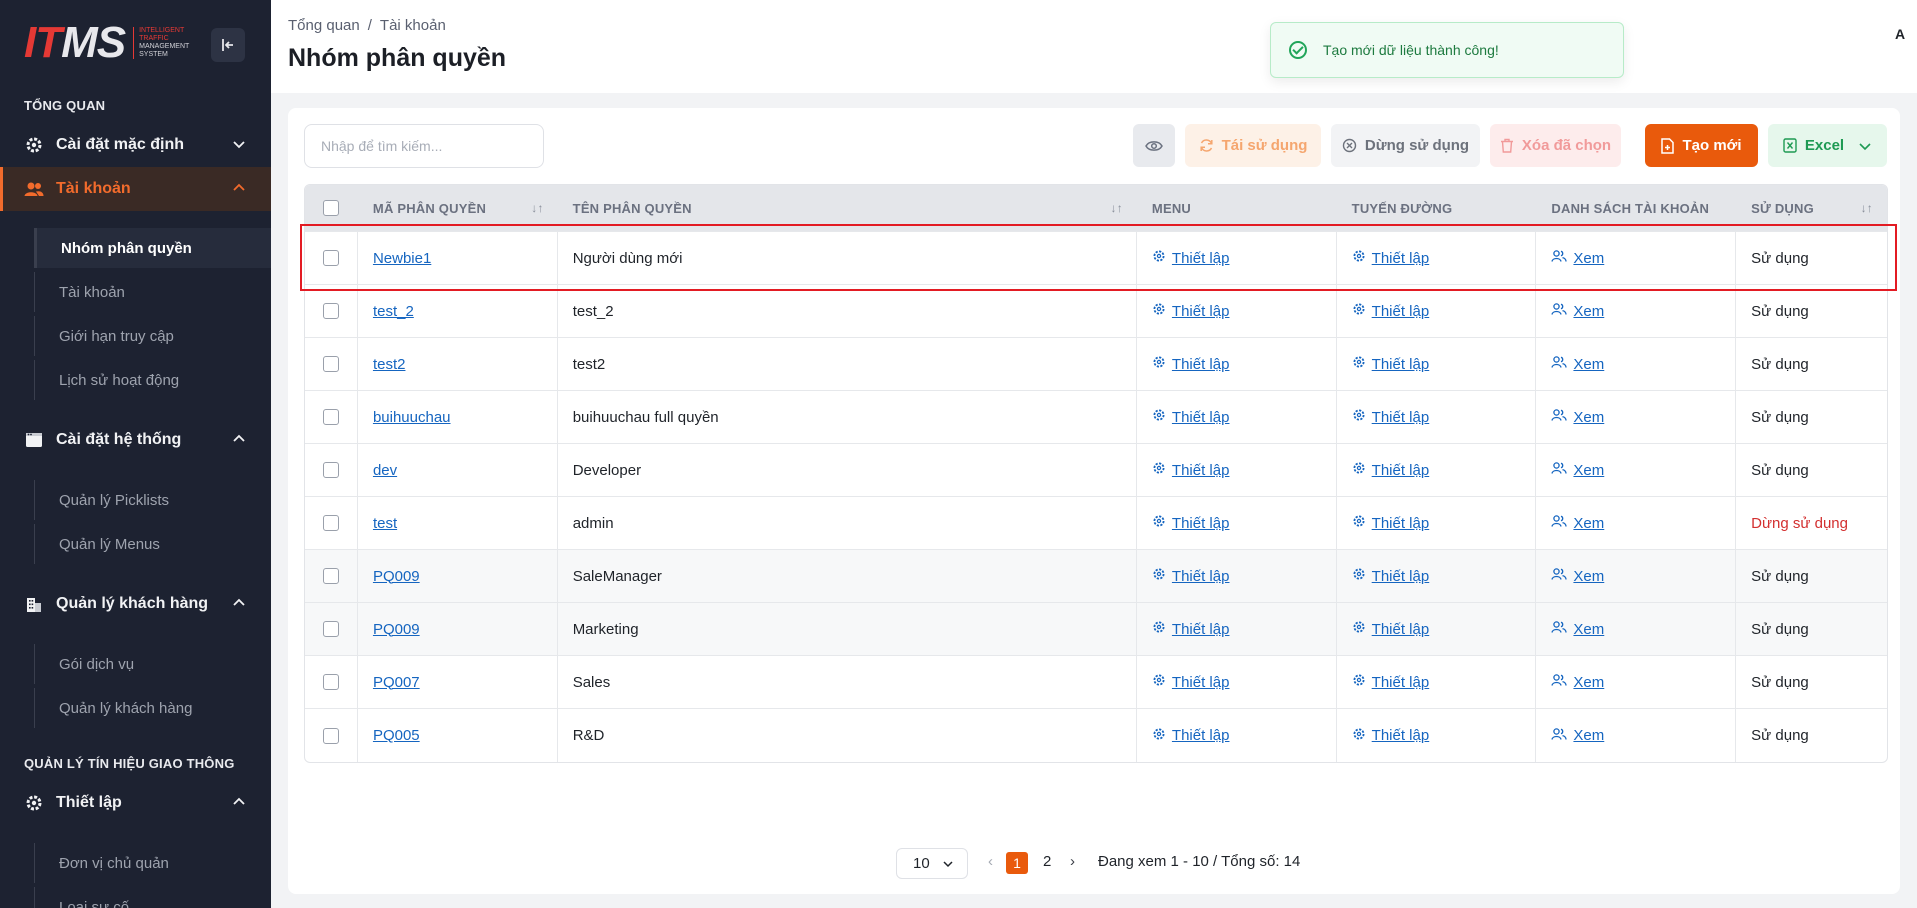  Describe the element at coordinates (847, 208) in the screenshot. I see `column-header-name: TÊN PHÂN QUYỀN ↓↑` at that location.